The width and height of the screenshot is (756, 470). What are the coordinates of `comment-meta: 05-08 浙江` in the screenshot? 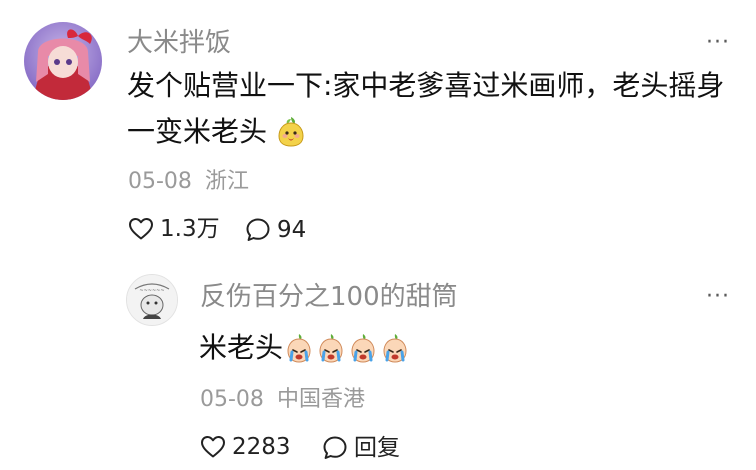 It's located at (188, 182).